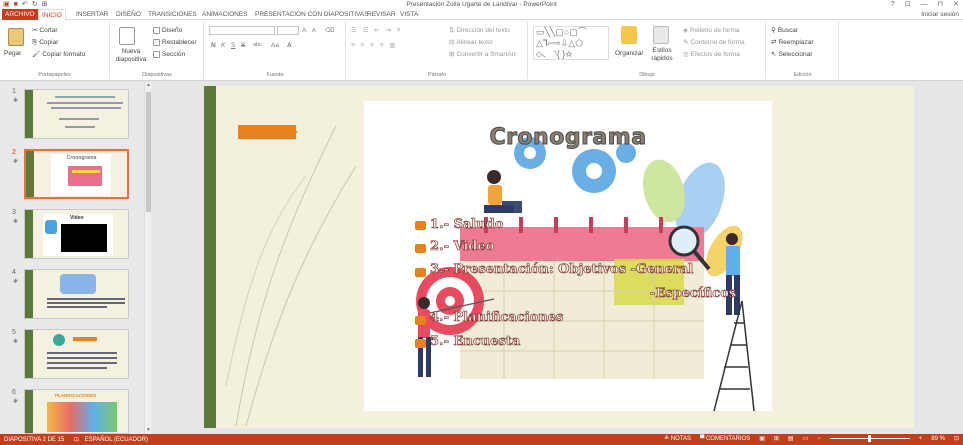 The height and width of the screenshot is (445, 963). What do you see at coordinates (76, 440) in the screenshot?
I see `spellcheck-icon: ⊡` at bounding box center [76, 440].